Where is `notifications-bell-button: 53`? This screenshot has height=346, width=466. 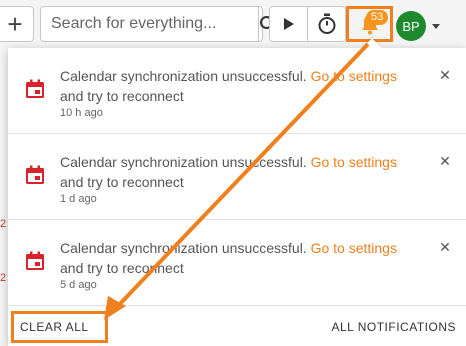
notifications-bell-button: 53 is located at coordinates (369, 24).